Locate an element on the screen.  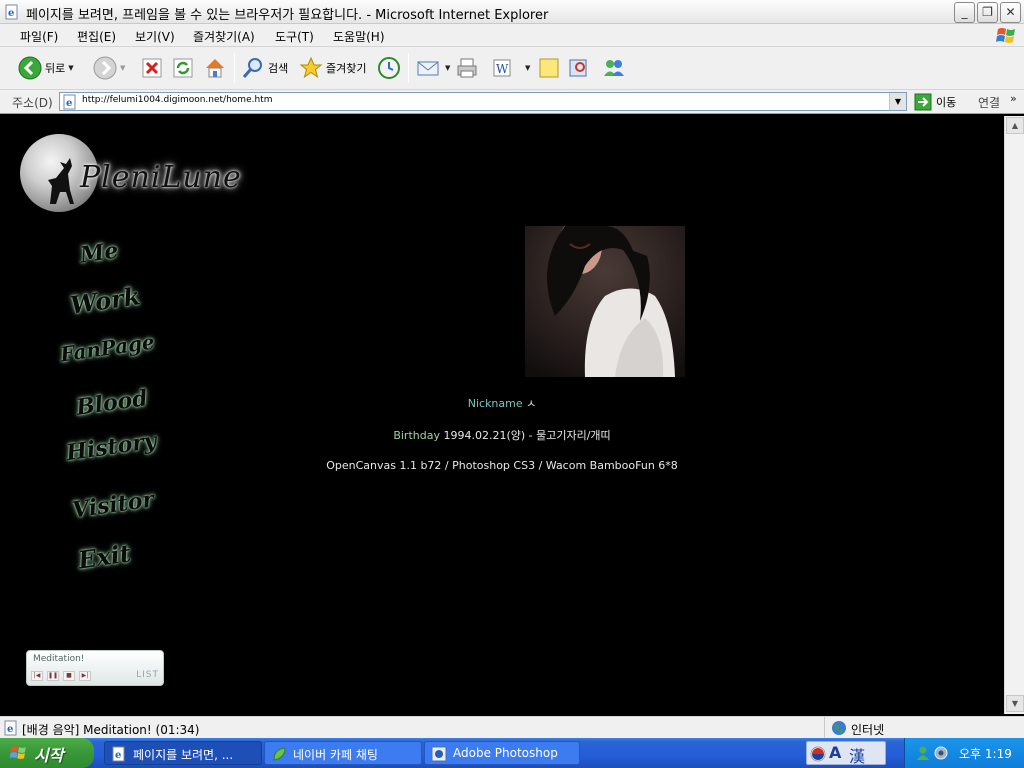
favorites-star-icon is located at coordinates (311, 67).